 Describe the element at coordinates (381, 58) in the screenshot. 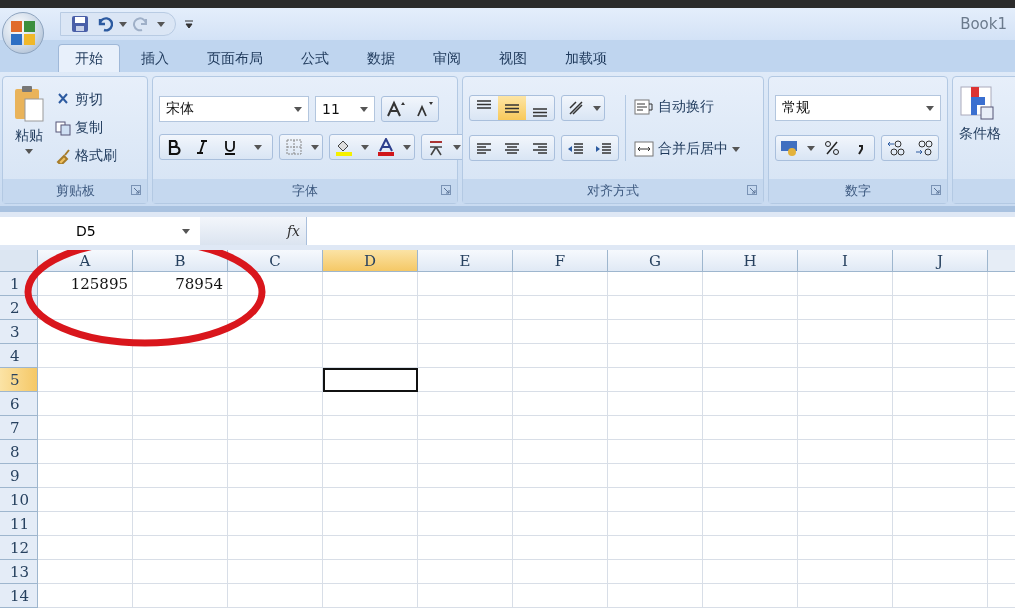

I see `ribbon-tab: 数据` at that location.